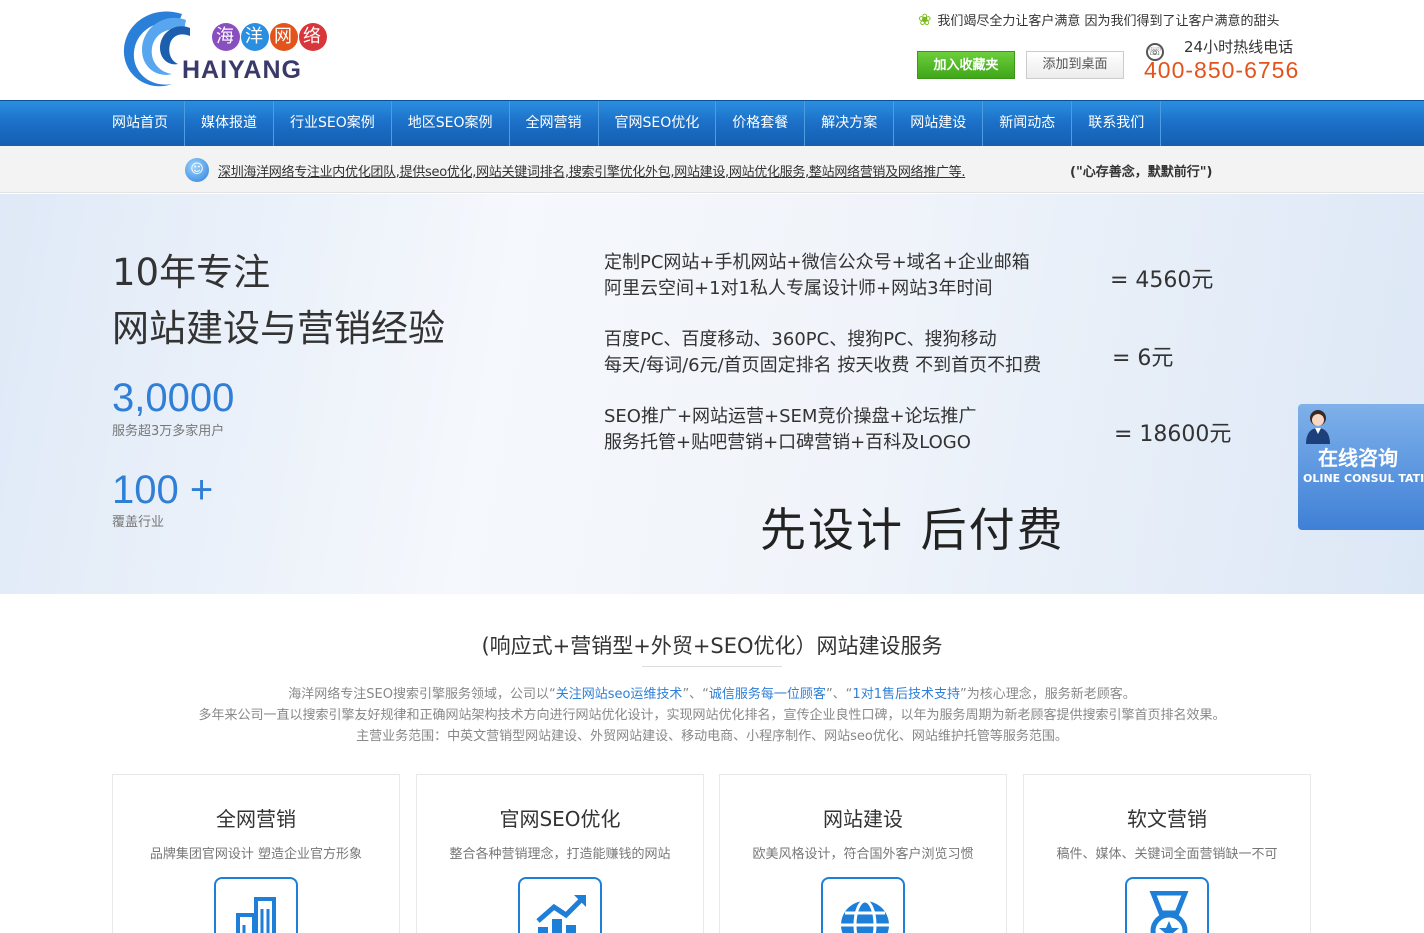  Describe the element at coordinates (284, 37) in the screenshot. I see `logo-char: 网` at that location.